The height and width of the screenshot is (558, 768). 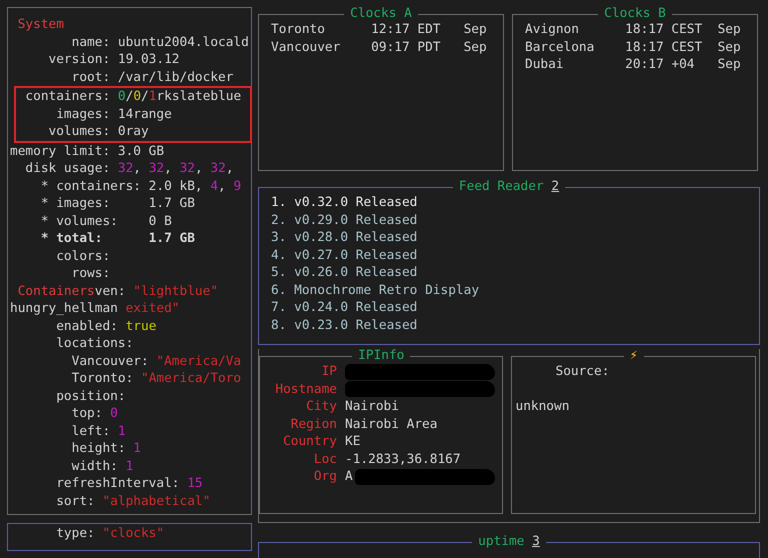 What do you see at coordinates (634, 356) in the screenshot?
I see `lightning-icon: ⚡` at bounding box center [634, 356].